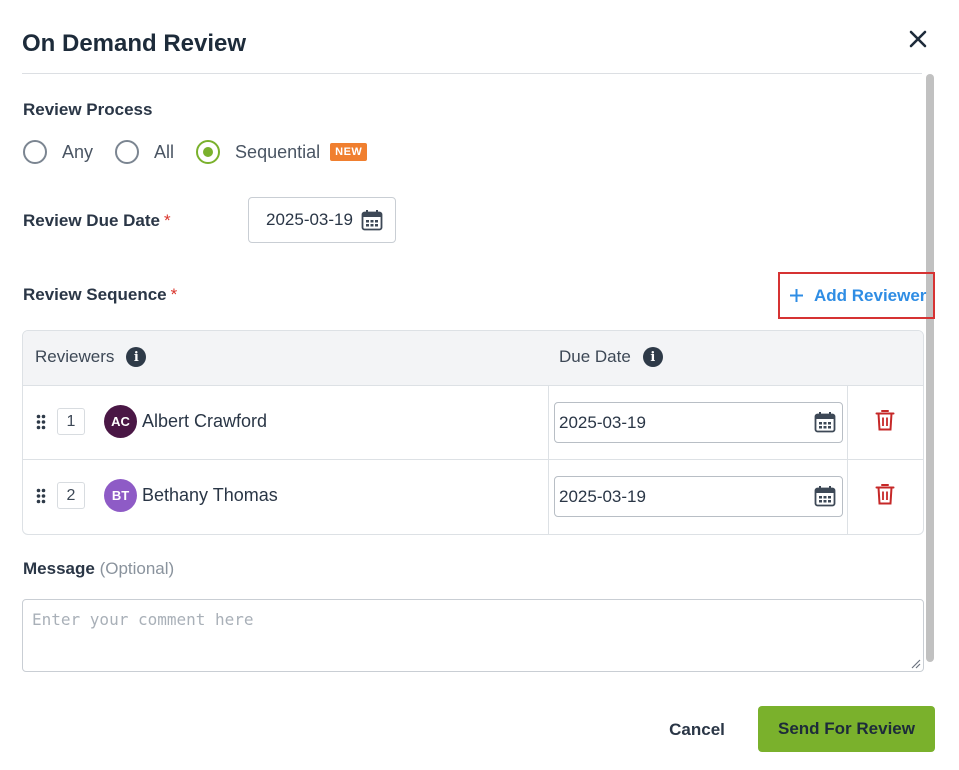 This screenshot has width=959, height=770. Describe the element at coordinates (137, 568) in the screenshot. I see `optional-note: (Optional)` at that location.